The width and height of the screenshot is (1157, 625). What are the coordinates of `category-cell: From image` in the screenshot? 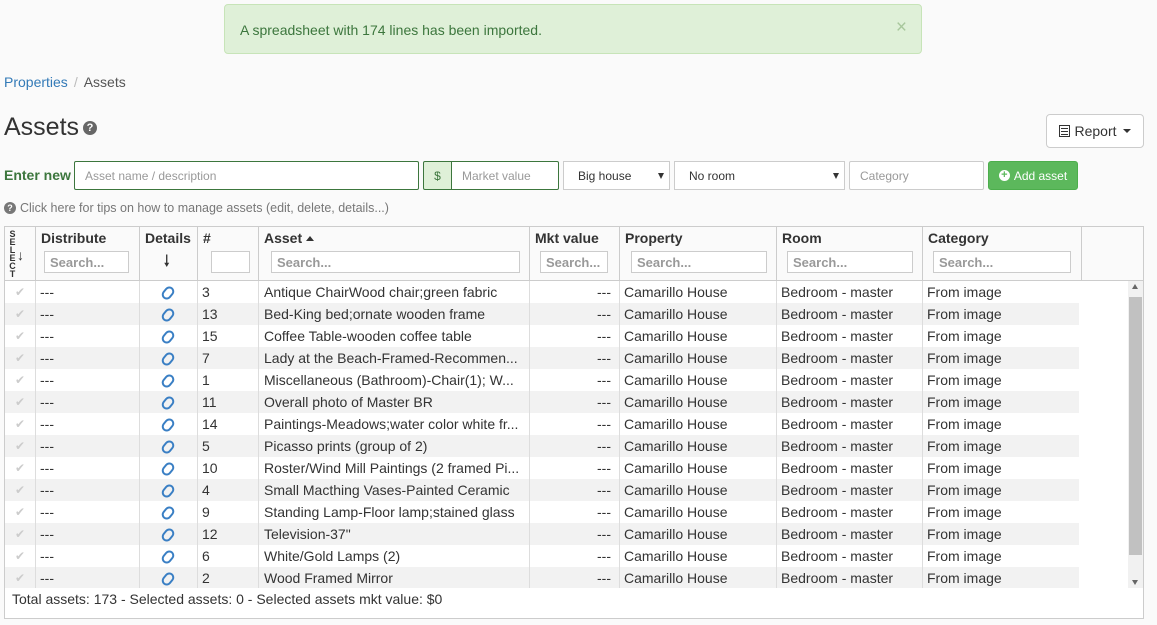 It's located at (964, 358).